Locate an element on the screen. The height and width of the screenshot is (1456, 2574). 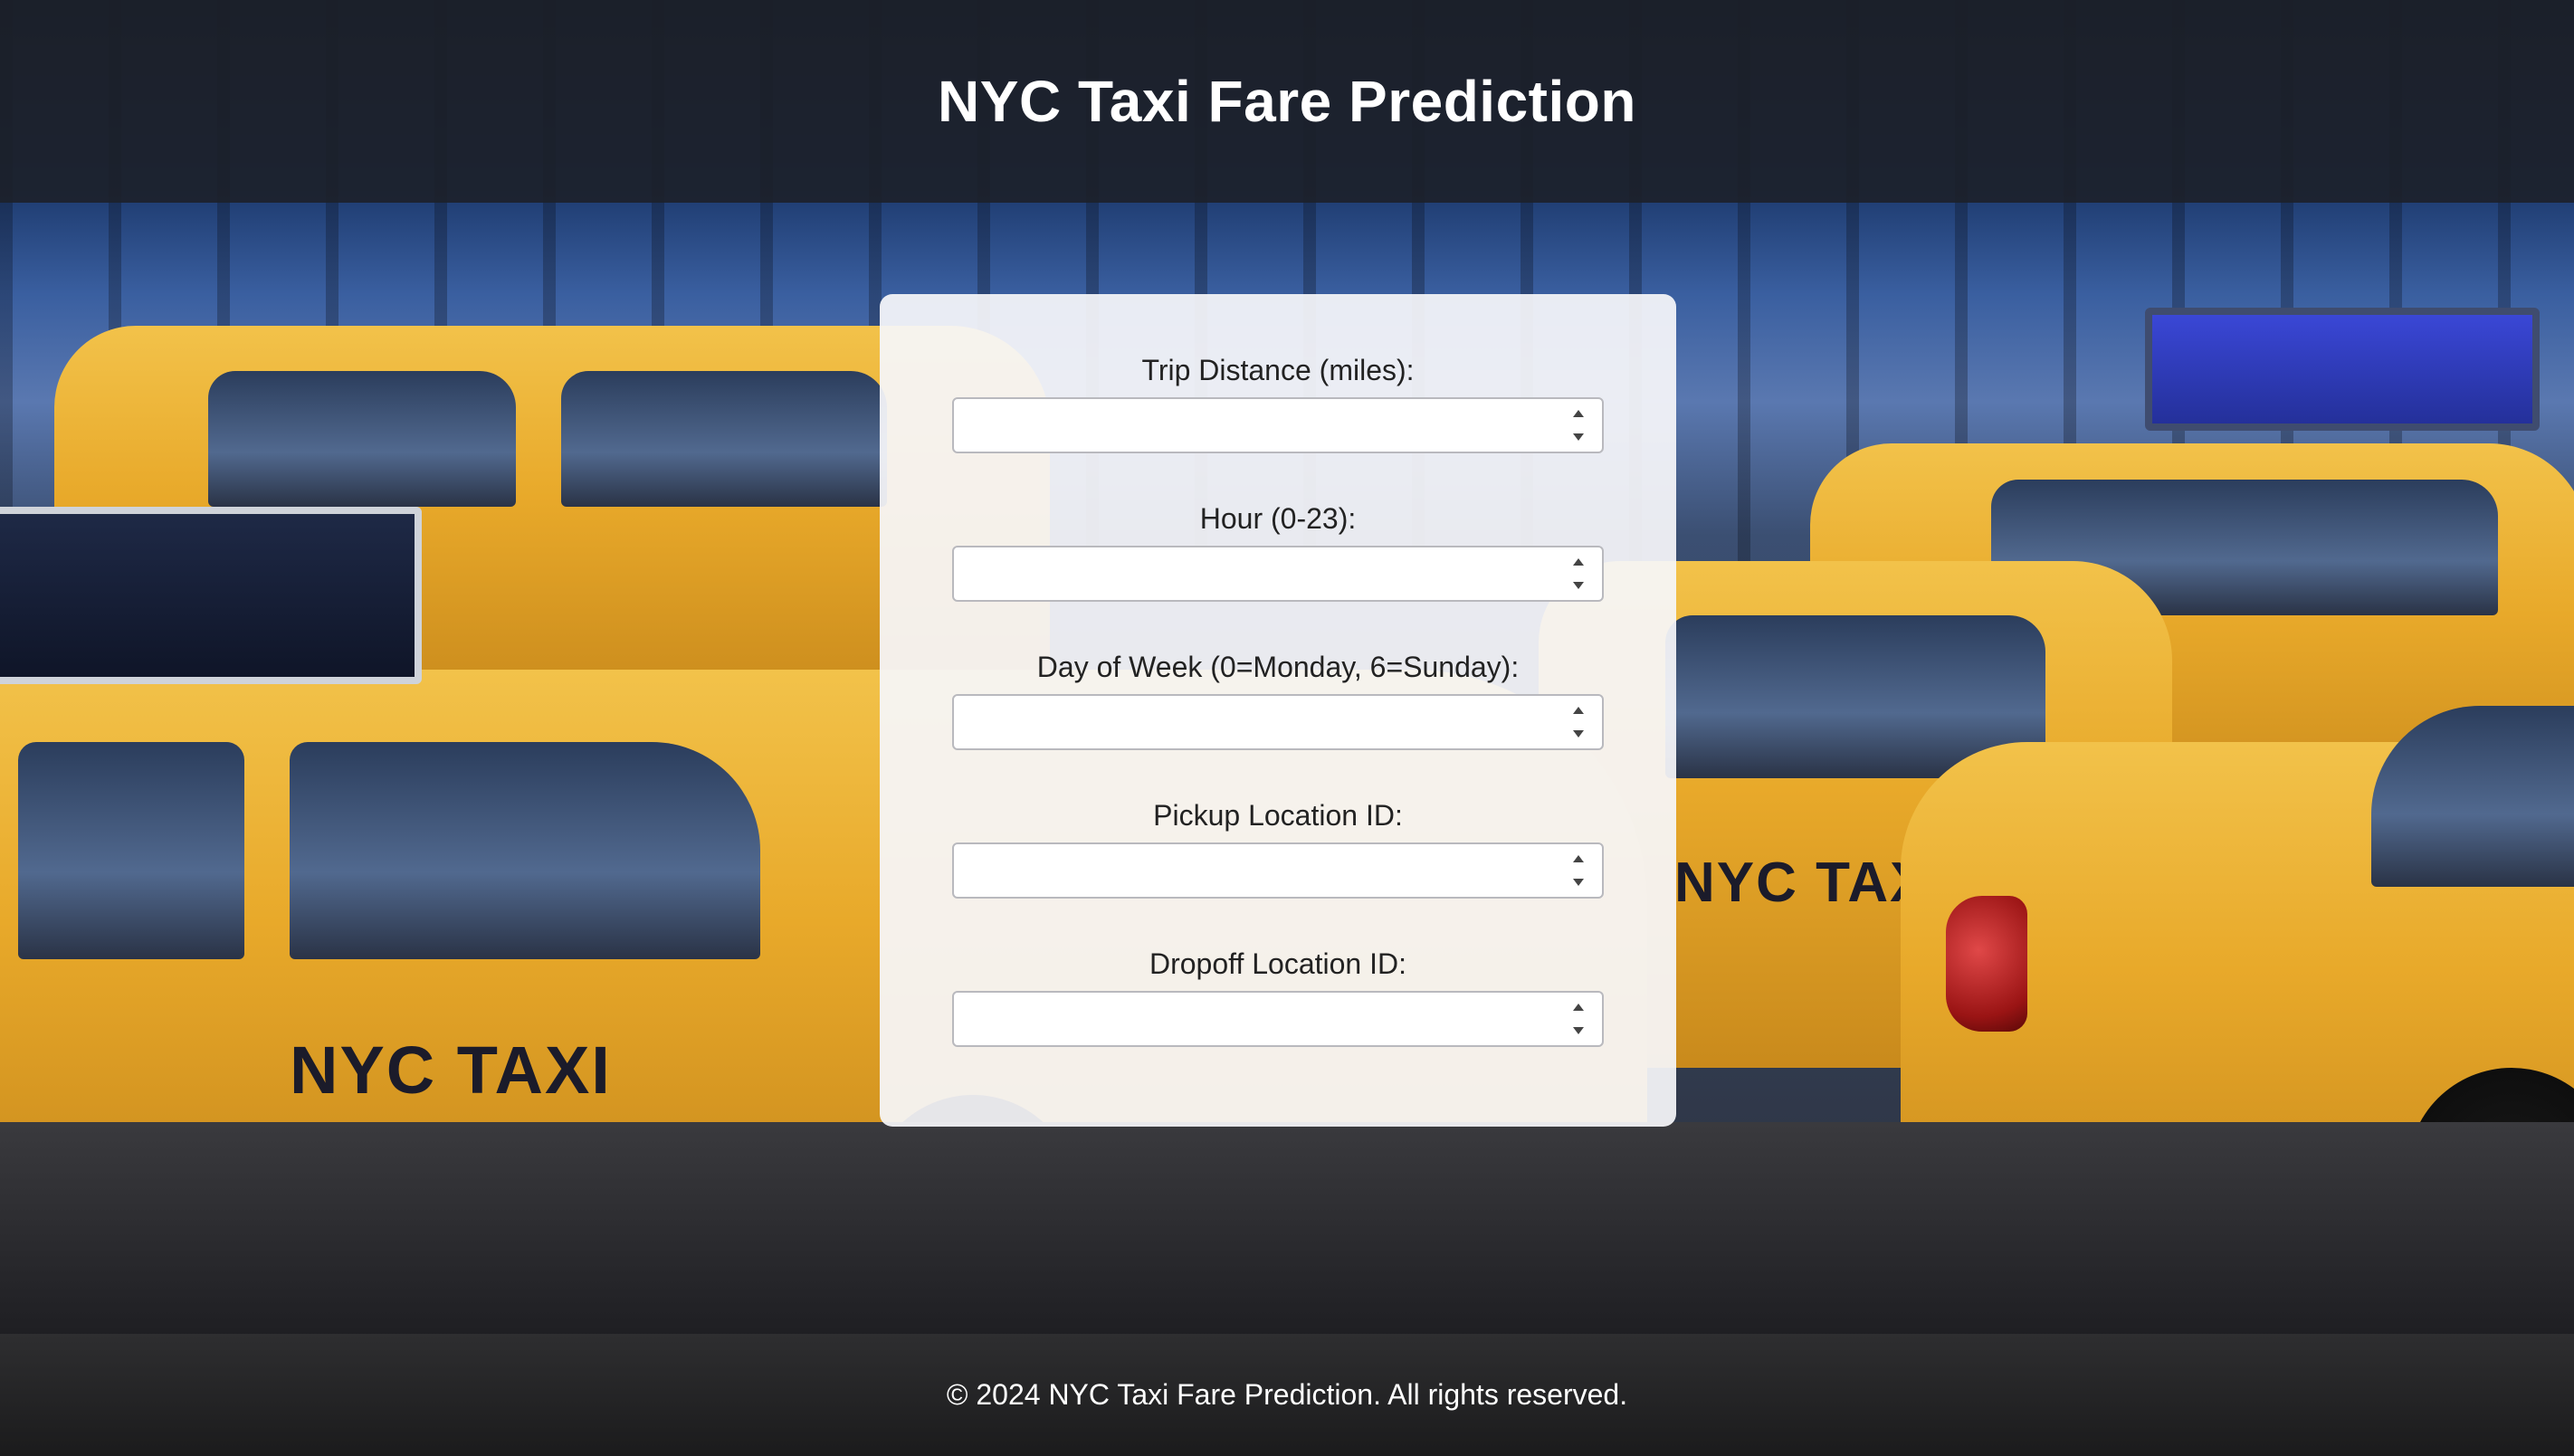
field-pickup-location: Pickup Location ID: is located at coordinates (1278, 873).